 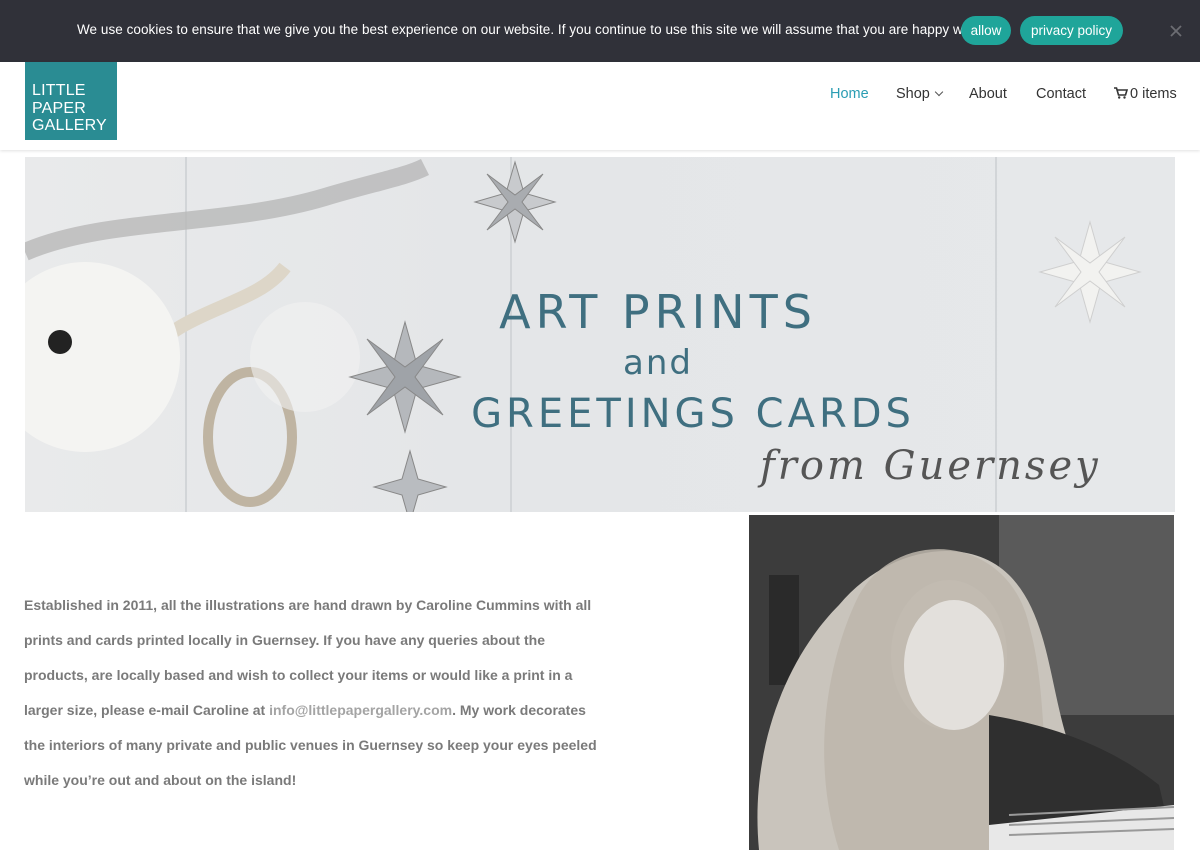 What do you see at coordinates (693, 414) in the screenshot?
I see `hero-line-greetings-cards: GREETINGS CARDS` at bounding box center [693, 414].